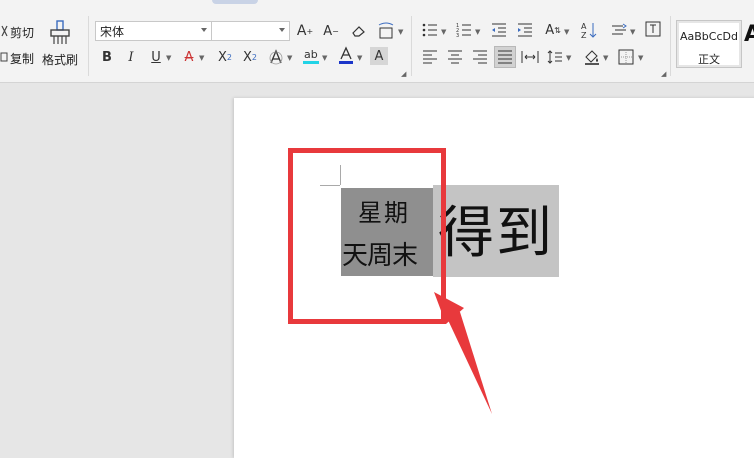 The image size is (754, 458). Describe the element at coordinates (379, 56) in the screenshot. I see `character-shading-icon: A` at that location.